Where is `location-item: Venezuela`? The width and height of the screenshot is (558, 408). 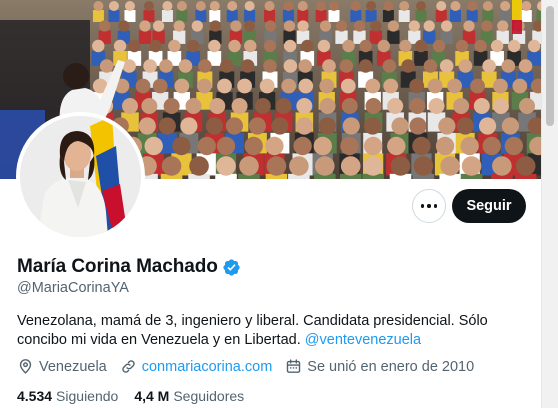
location-item: Venezuela is located at coordinates (62, 366).